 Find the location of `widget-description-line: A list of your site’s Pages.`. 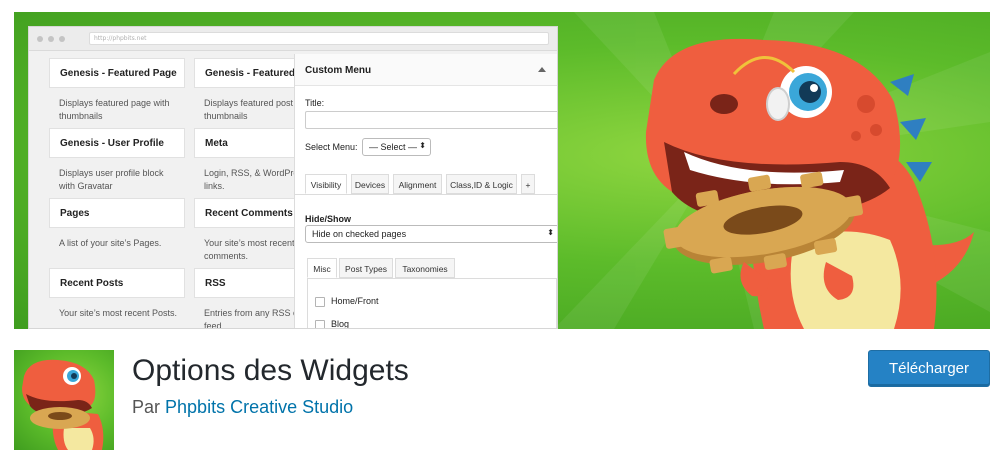

widget-description-line: A list of your site’s Pages. is located at coordinates (110, 243).